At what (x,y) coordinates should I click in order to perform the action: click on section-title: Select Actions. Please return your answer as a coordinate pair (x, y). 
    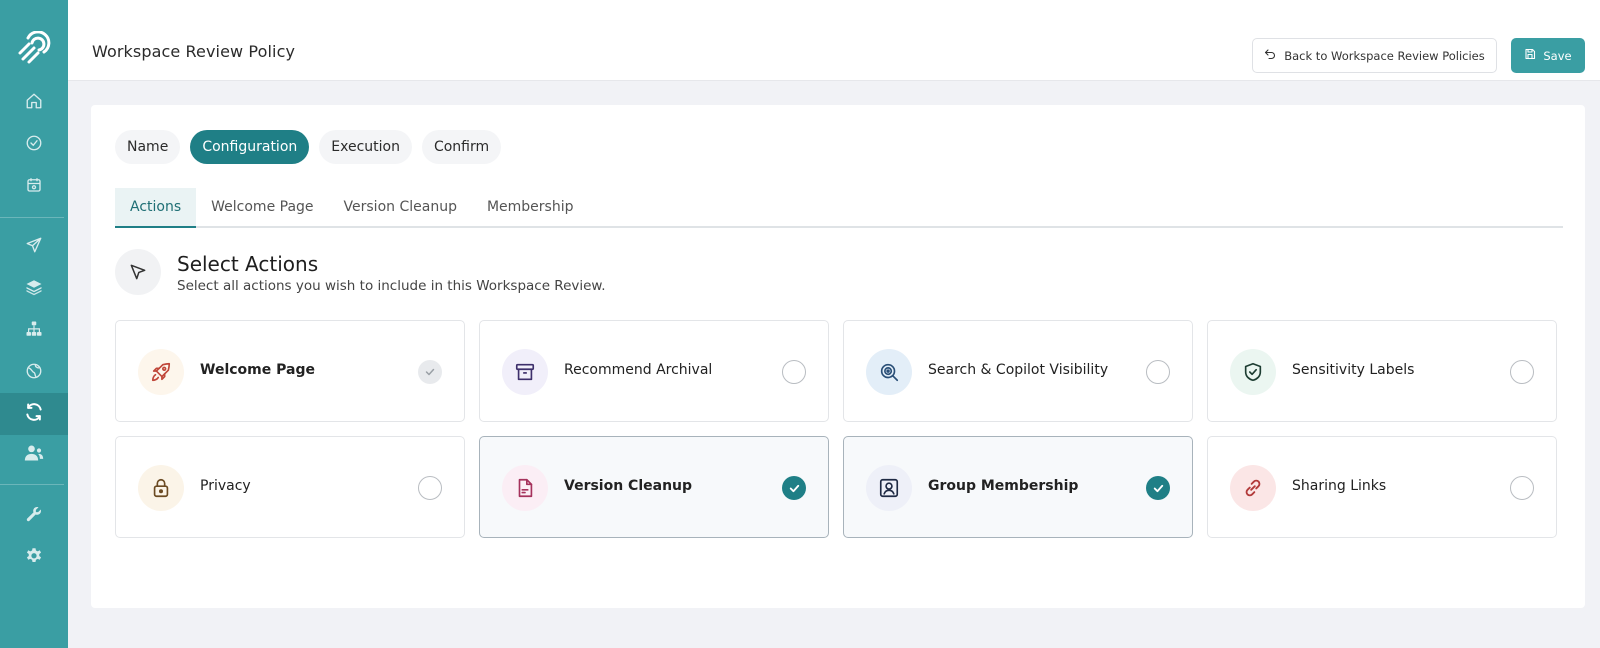
    Looking at the image, I should click on (248, 264).